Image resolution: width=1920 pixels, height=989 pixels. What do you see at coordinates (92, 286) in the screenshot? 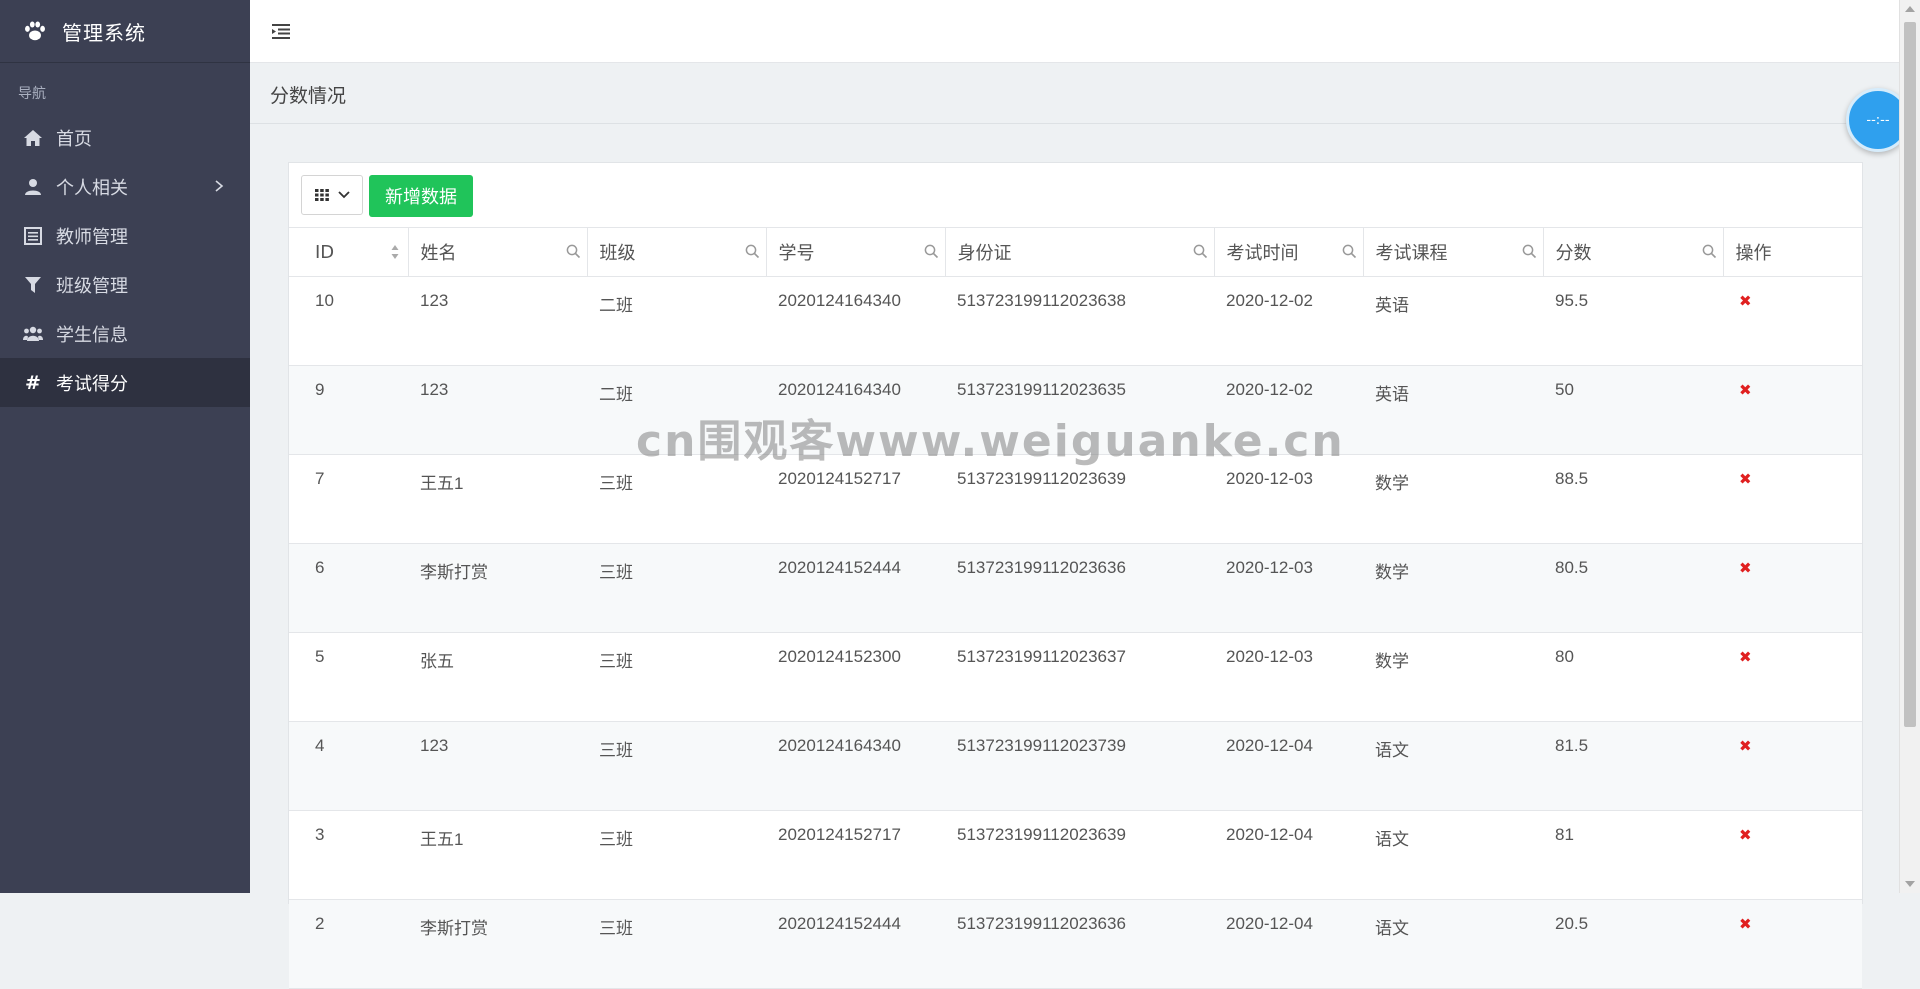
I see `sidebar-item-label: 班级管理` at bounding box center [92, 286].